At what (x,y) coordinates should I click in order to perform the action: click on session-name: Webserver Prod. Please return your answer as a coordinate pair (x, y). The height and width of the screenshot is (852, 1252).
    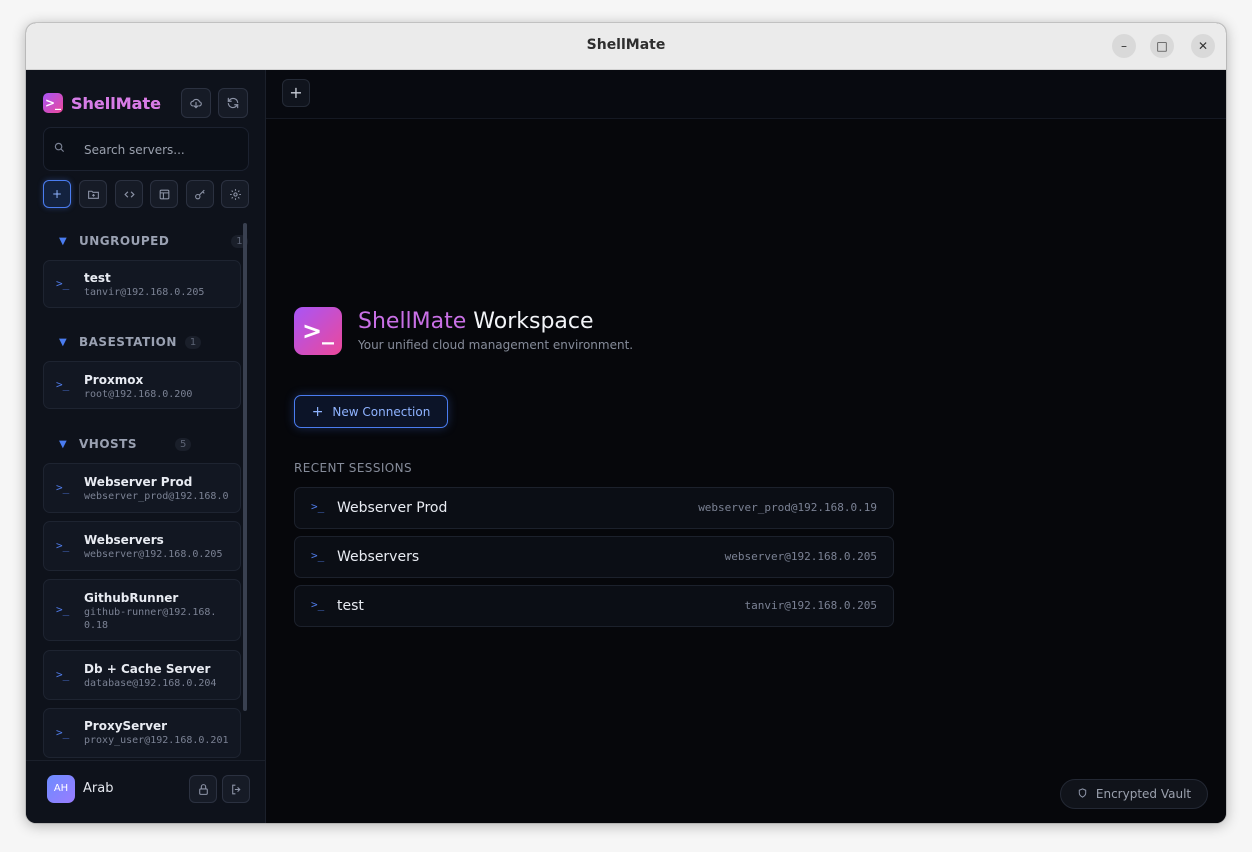
    Looking at the image, I should click on (392, 508).